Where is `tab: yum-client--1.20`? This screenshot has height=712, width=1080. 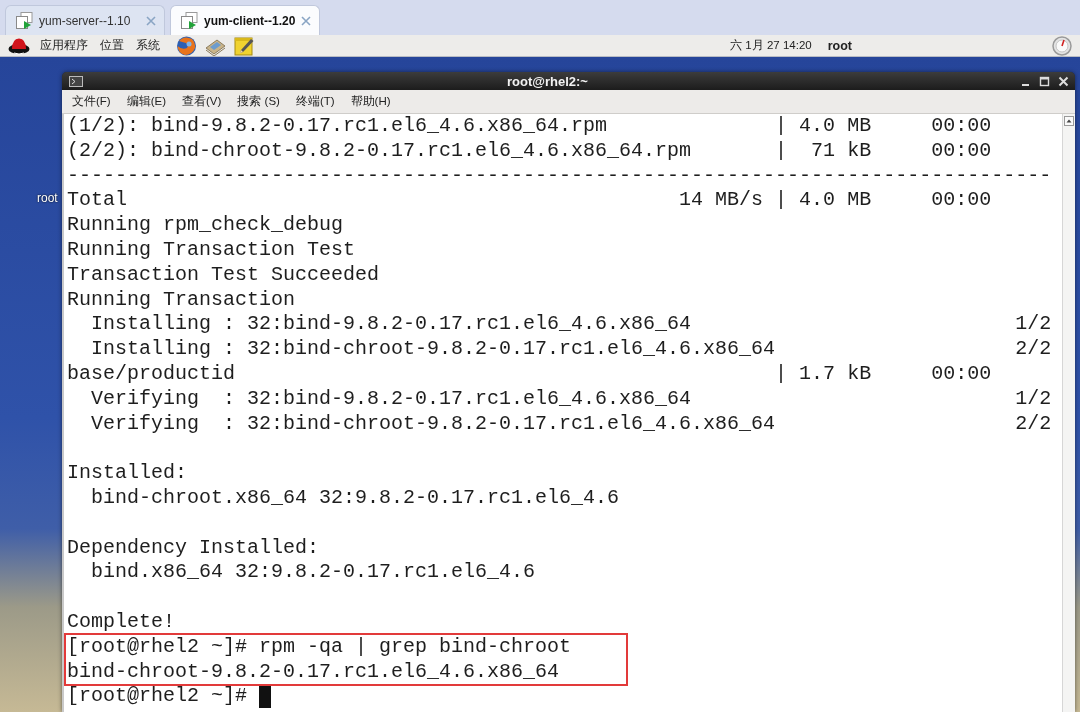 tab: yum-client--1.20 is located at coordinates (245, 20).